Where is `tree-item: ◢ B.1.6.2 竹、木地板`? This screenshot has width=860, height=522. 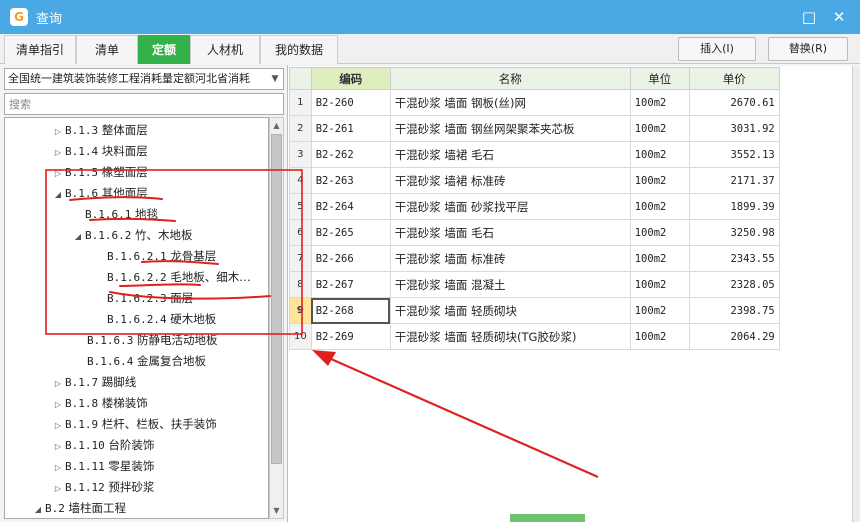 tree-item: ◢ B.1.6.2 竹、木地板 is located at coordinates (132, 235).